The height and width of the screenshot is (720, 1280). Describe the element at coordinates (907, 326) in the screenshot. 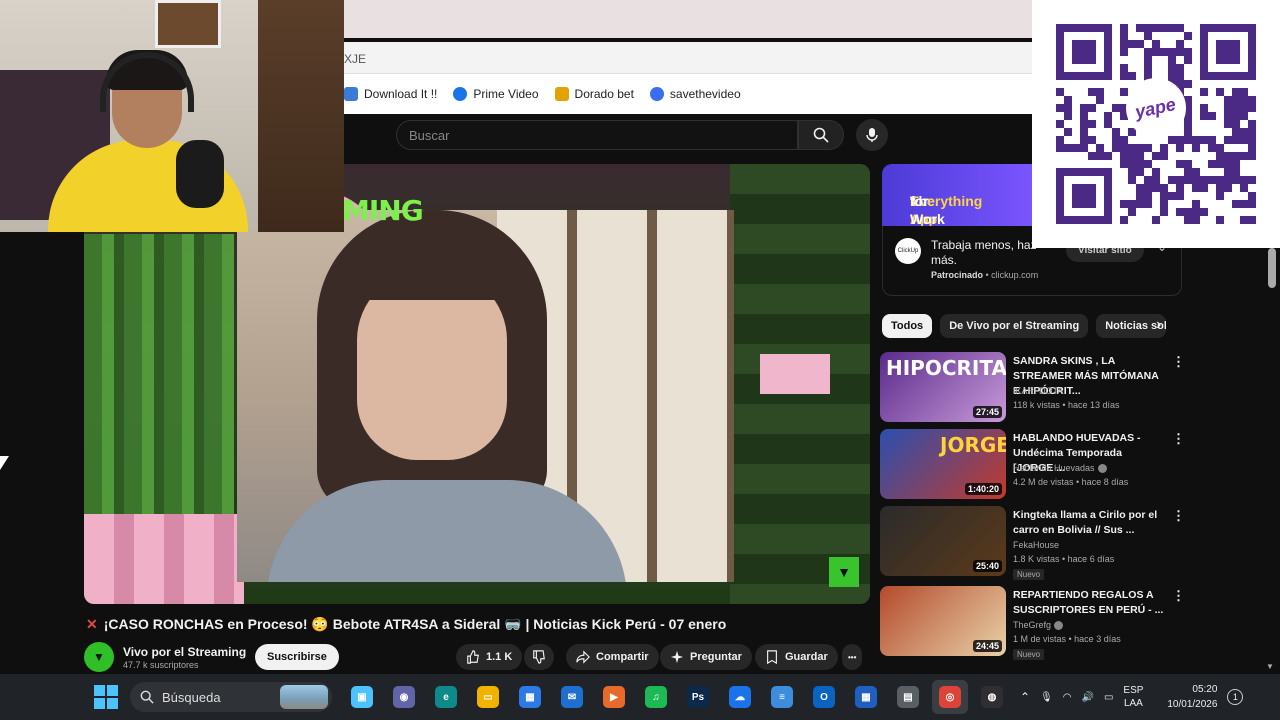

I see `chip-todos: Todos` at that location.